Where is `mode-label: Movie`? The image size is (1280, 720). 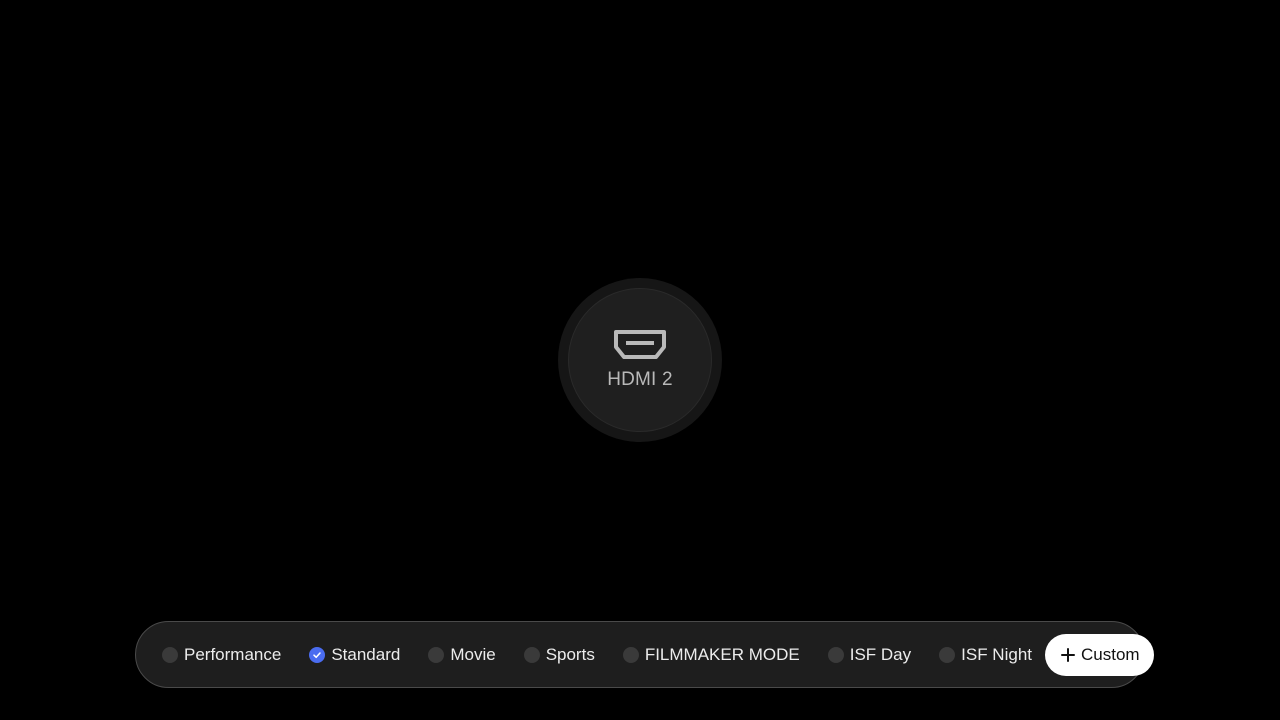 mode-label: Movie is located at coordinates (473, 654).